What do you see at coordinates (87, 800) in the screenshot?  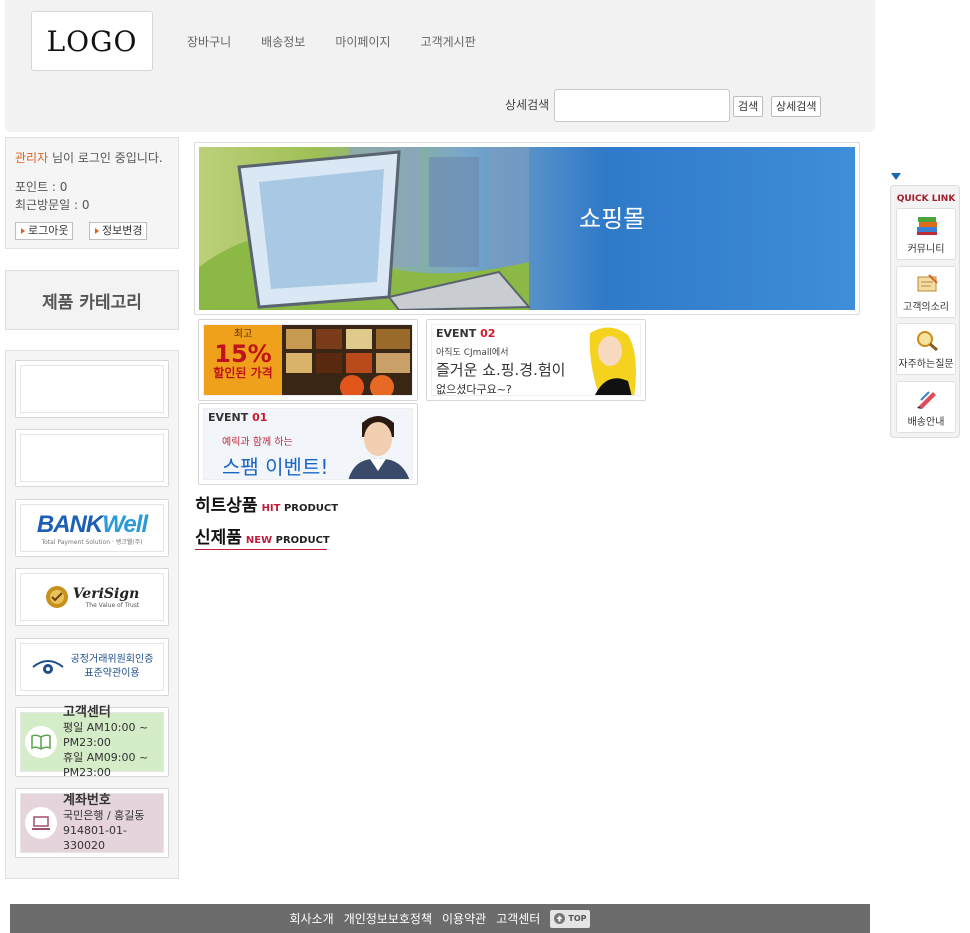 I see `account-title: 계좌번호` at bounding box center [87, 800].